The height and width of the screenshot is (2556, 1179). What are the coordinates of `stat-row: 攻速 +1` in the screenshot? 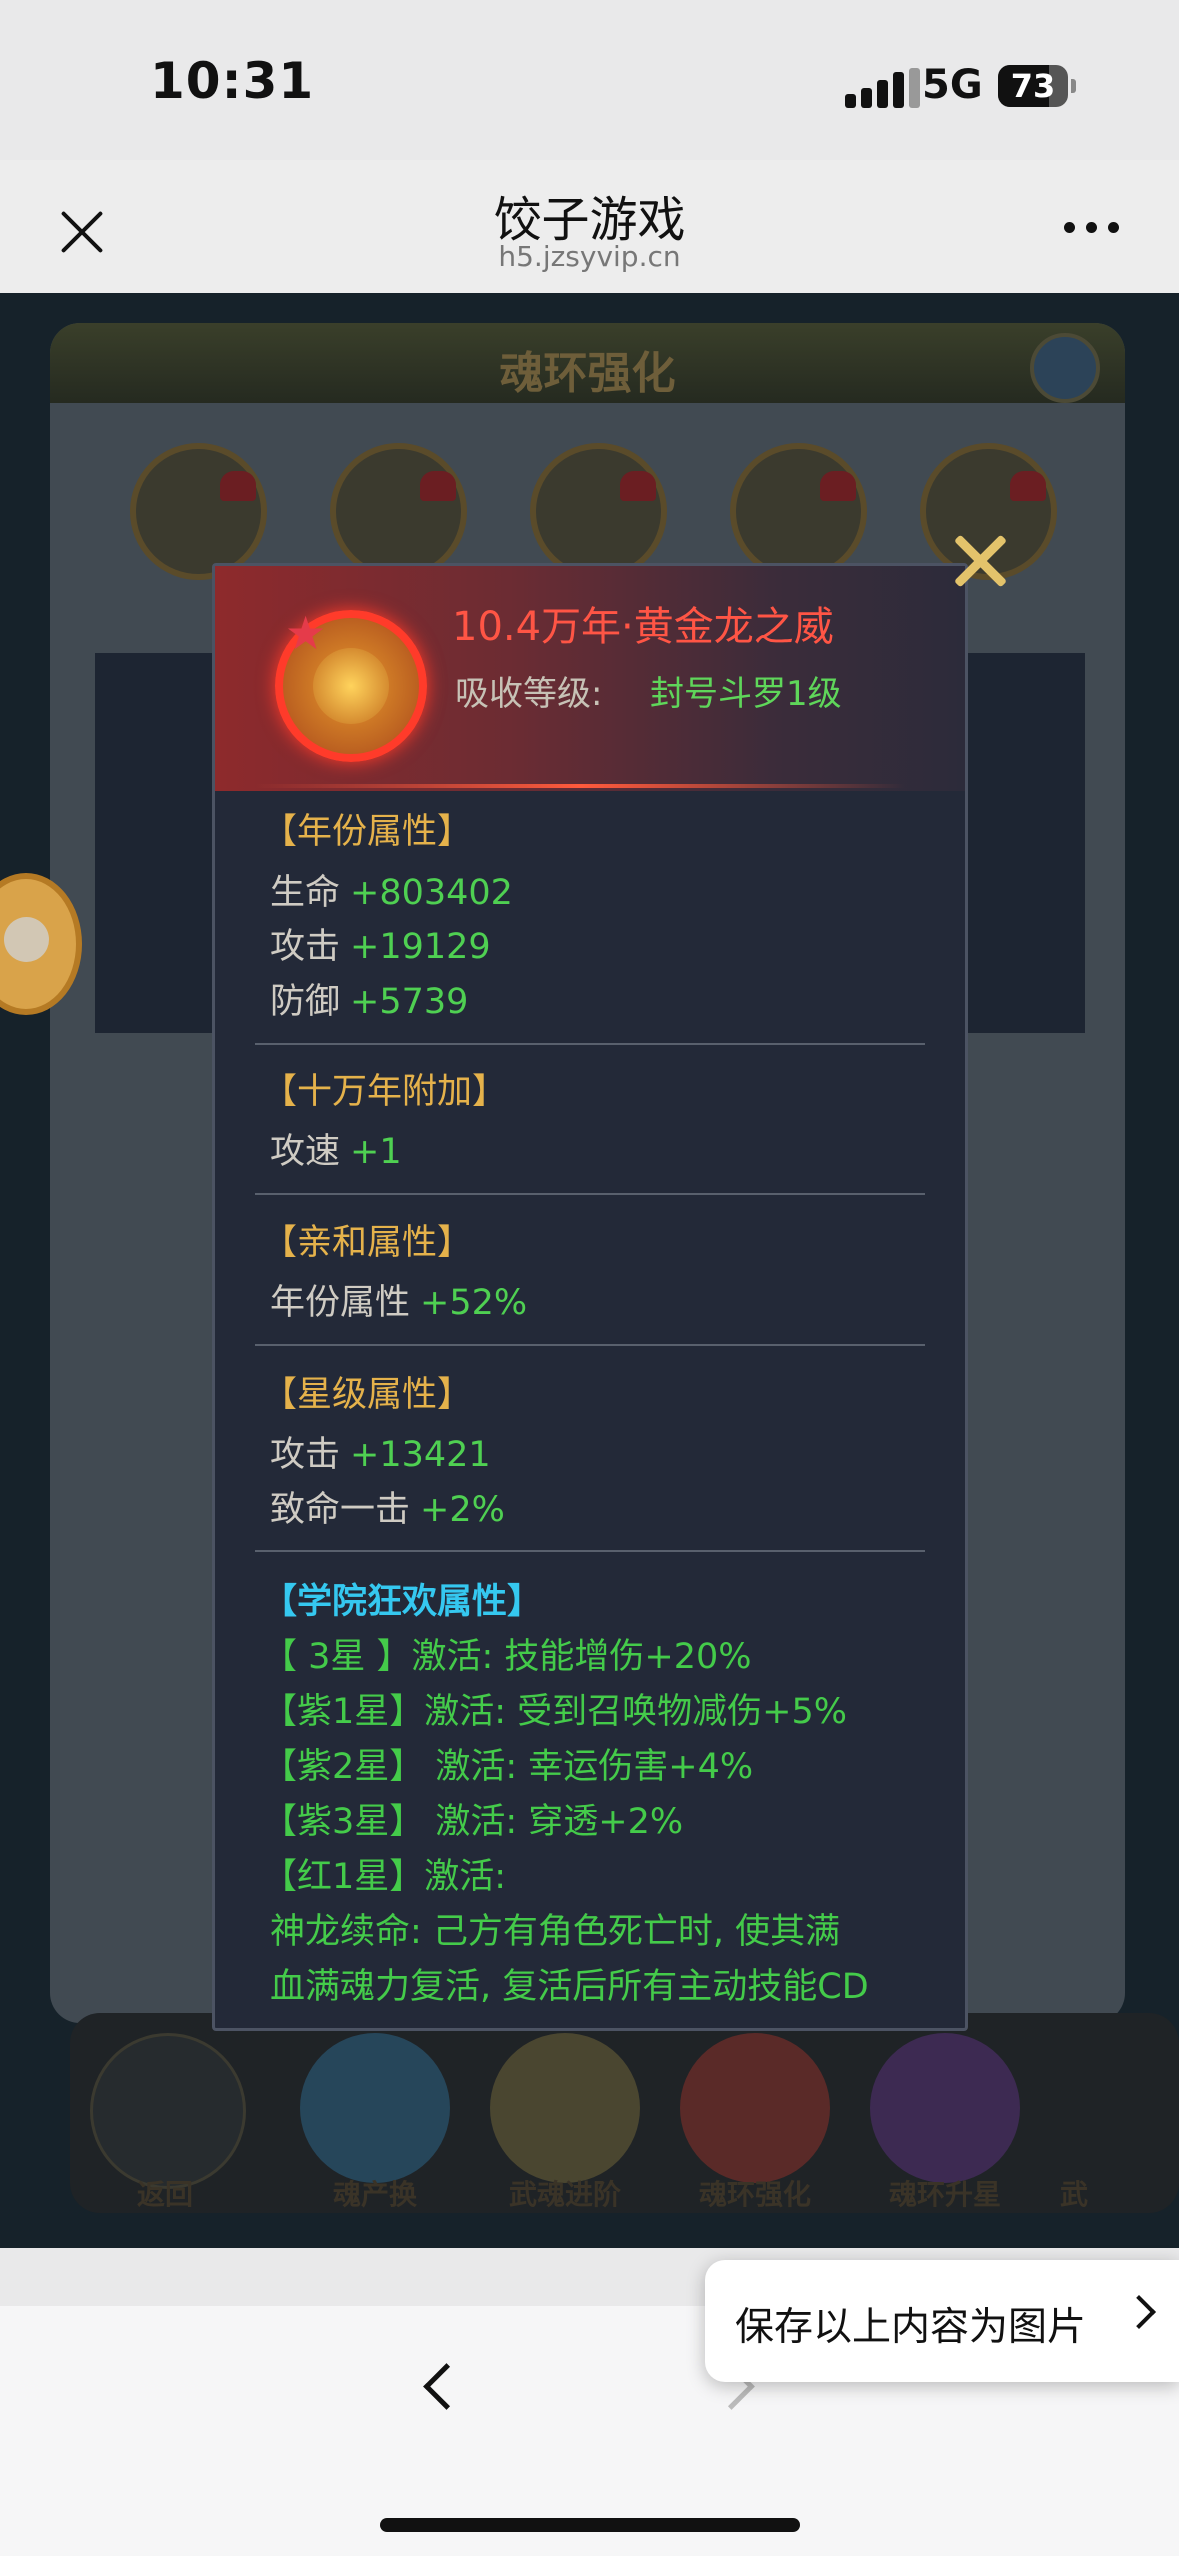 It's located at (336, 1152).